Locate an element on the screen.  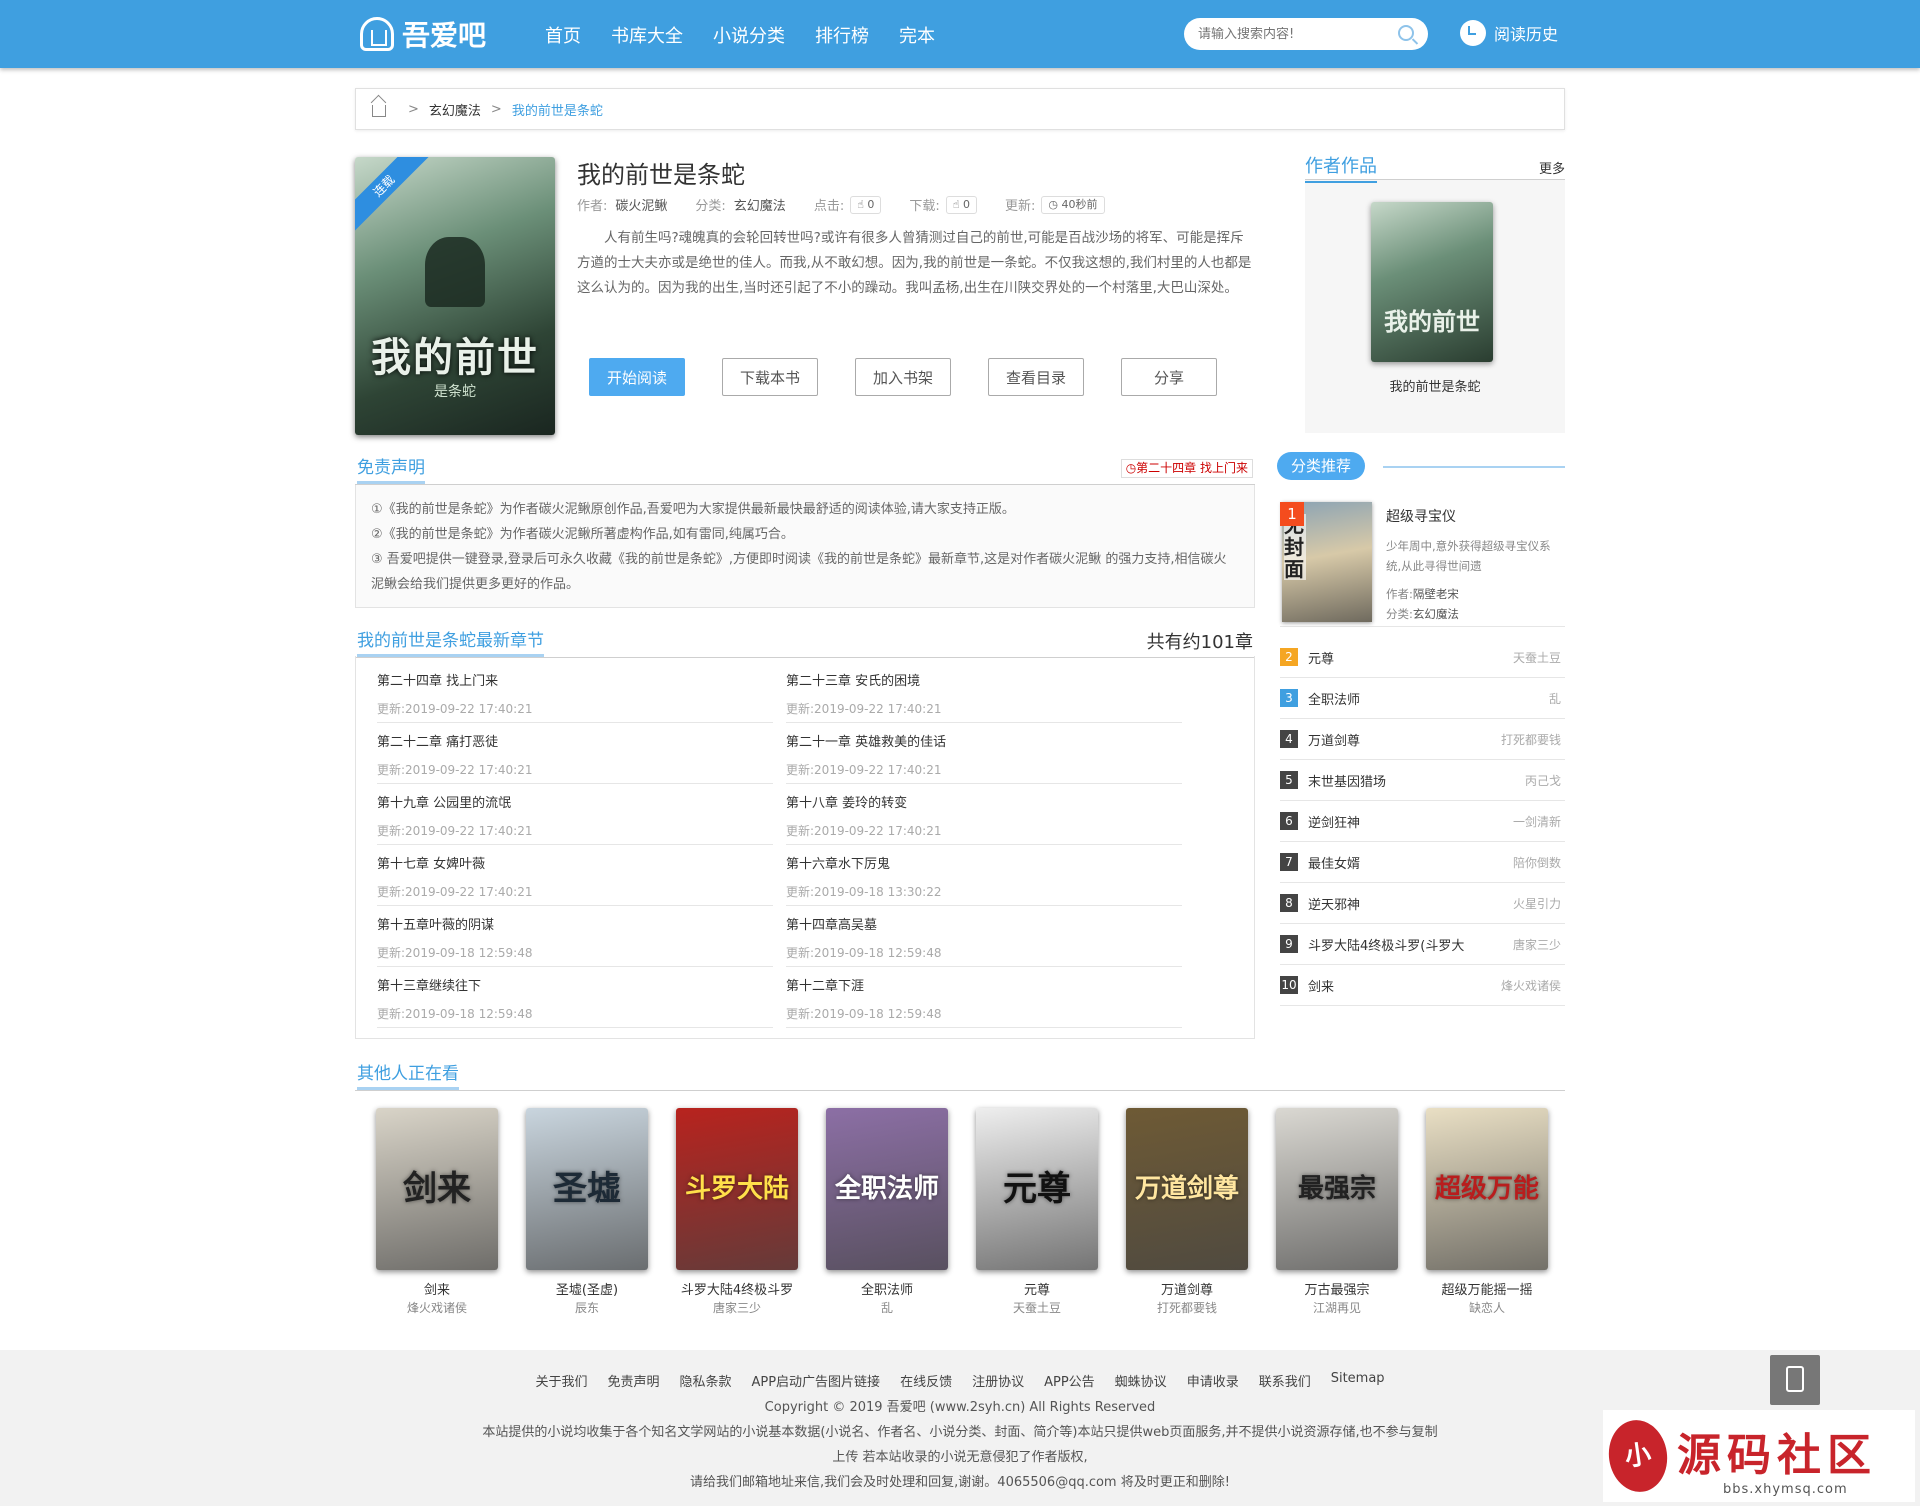
search-input is located at coordinates (1293, 34).